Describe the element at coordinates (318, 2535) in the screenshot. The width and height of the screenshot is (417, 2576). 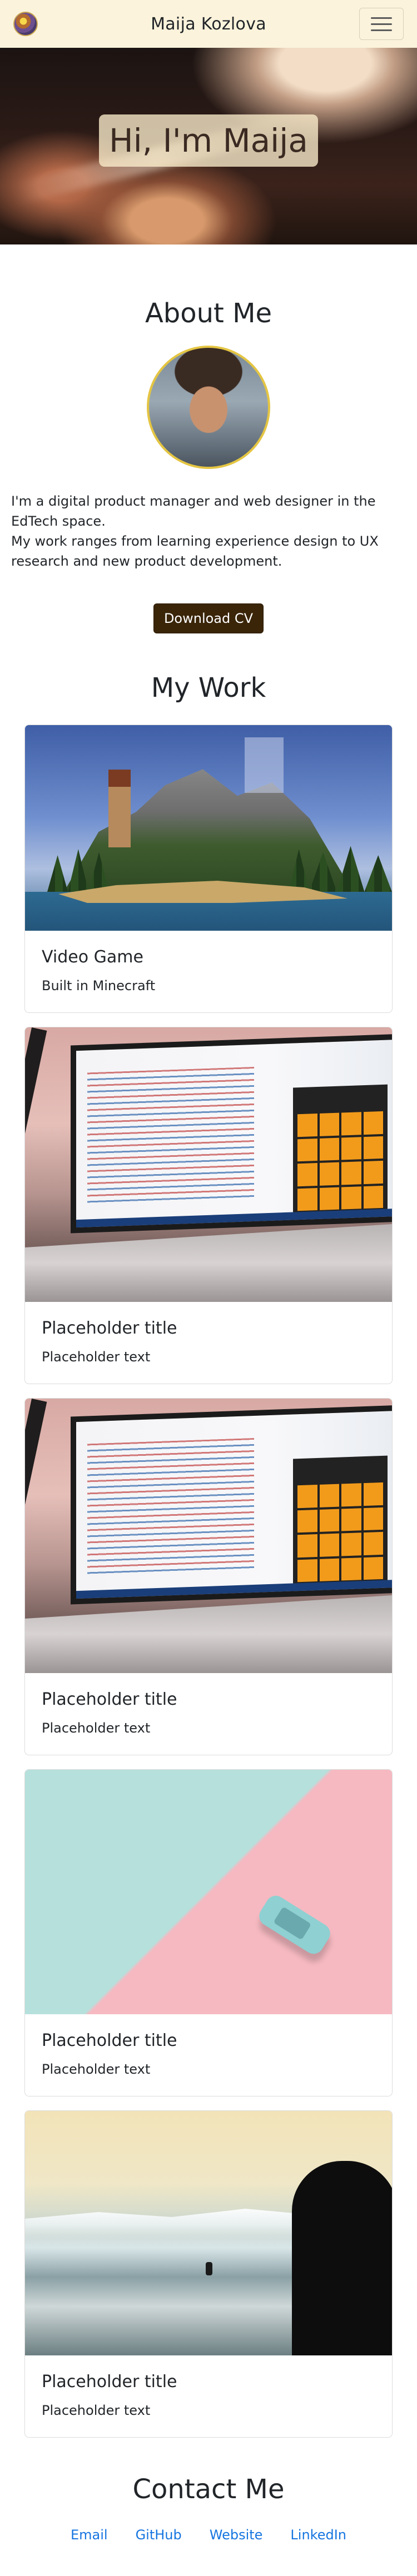
I see `linkedin-link: LinkedIn` at that location.